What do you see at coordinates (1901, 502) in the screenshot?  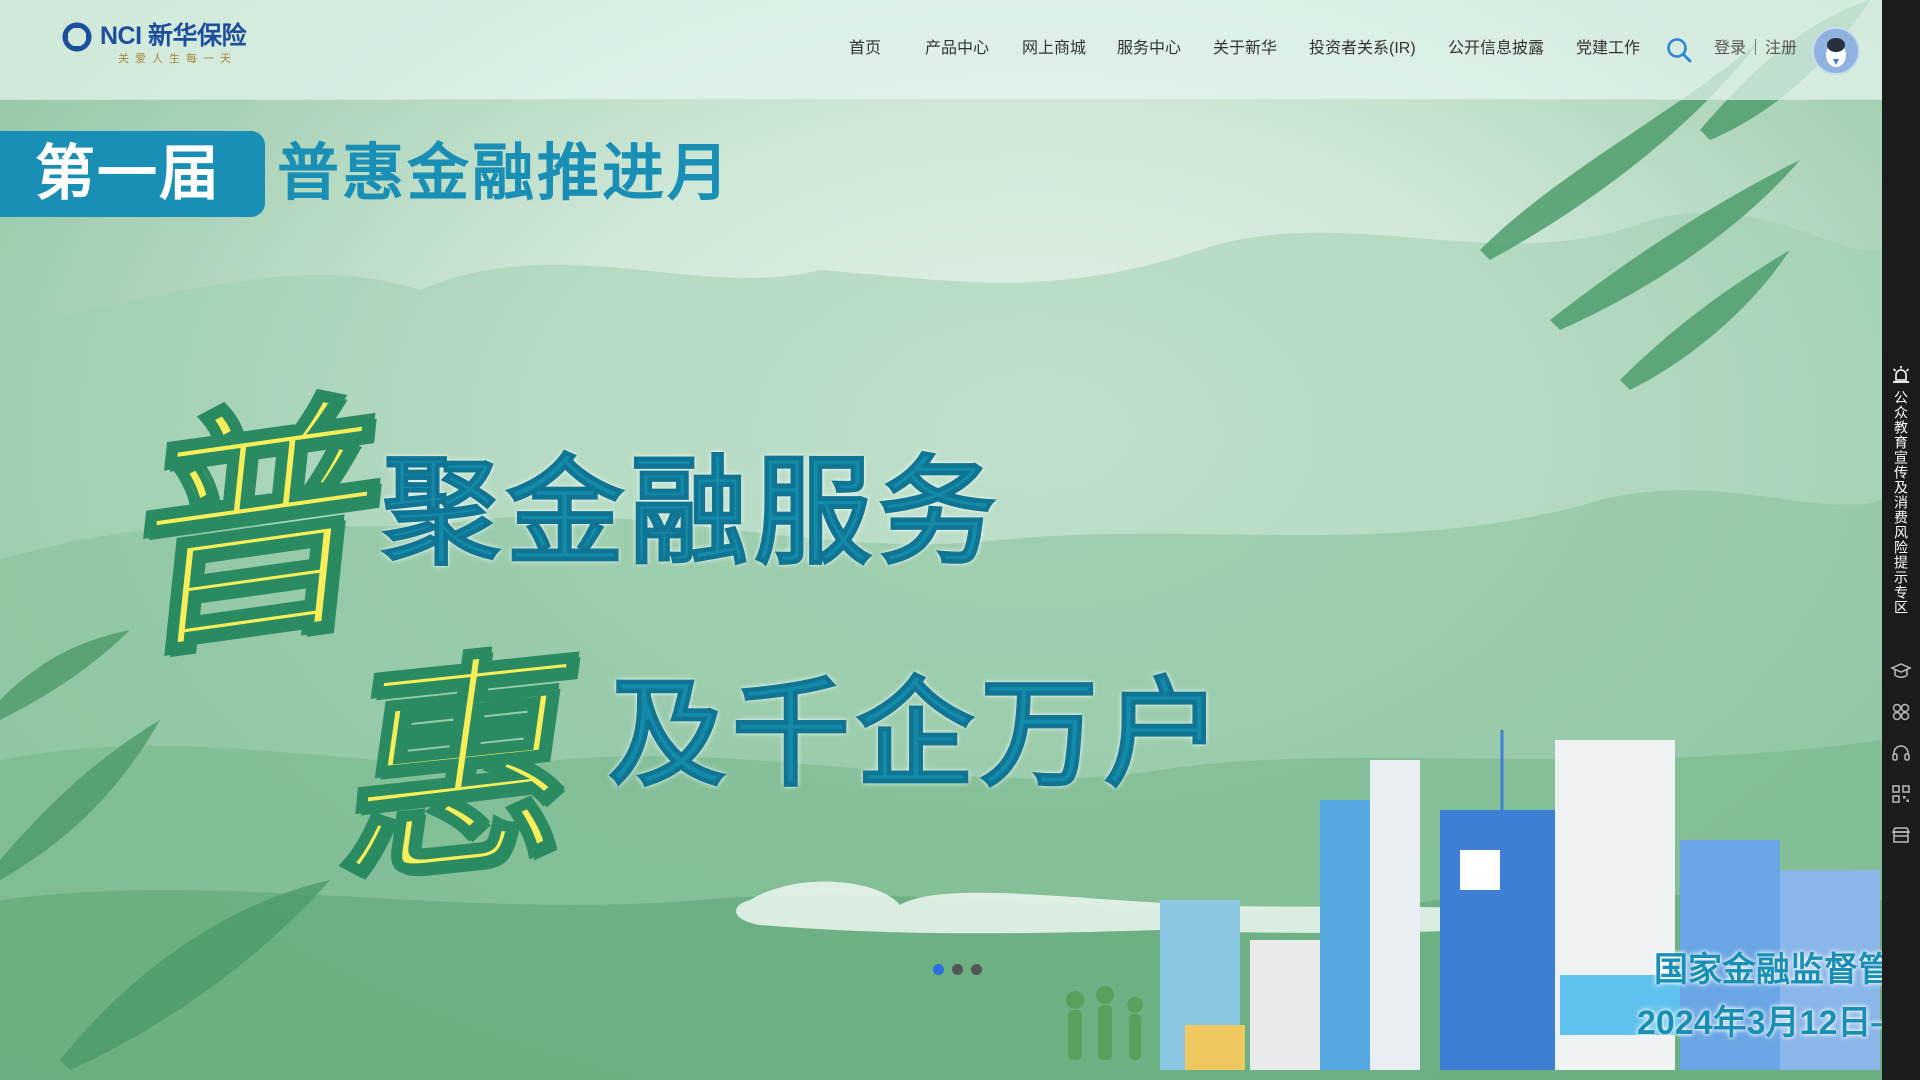 I see `public-education-label: 公众教育宣传及消费风险提示专区` at bounding box center [1901, 502].